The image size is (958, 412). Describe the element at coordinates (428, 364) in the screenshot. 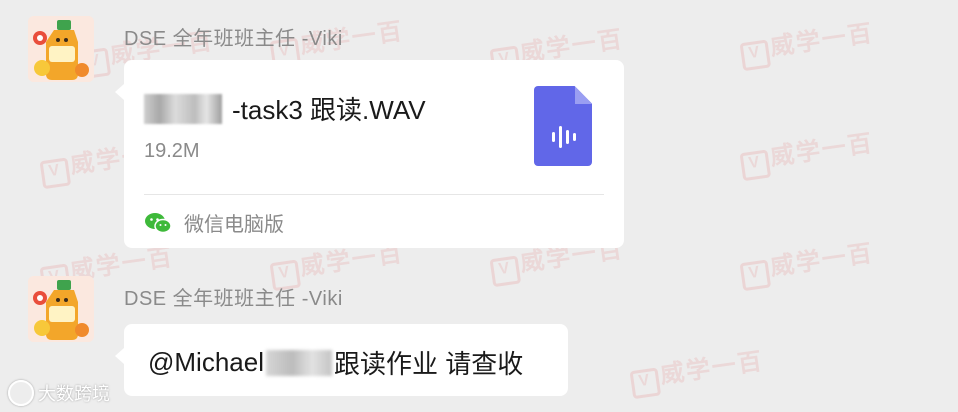

I see `message-body: 跟读作业 请查收` at that location.